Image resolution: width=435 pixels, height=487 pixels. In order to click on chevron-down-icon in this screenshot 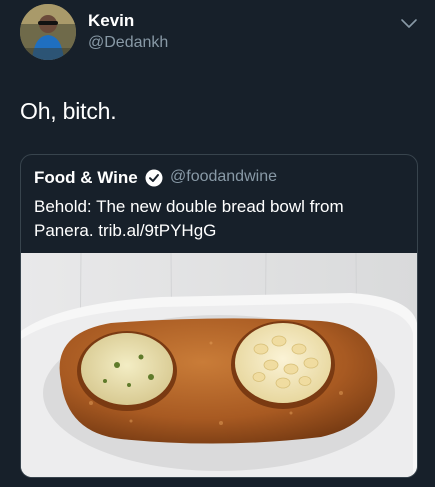, I will do `click(409, 23)`.